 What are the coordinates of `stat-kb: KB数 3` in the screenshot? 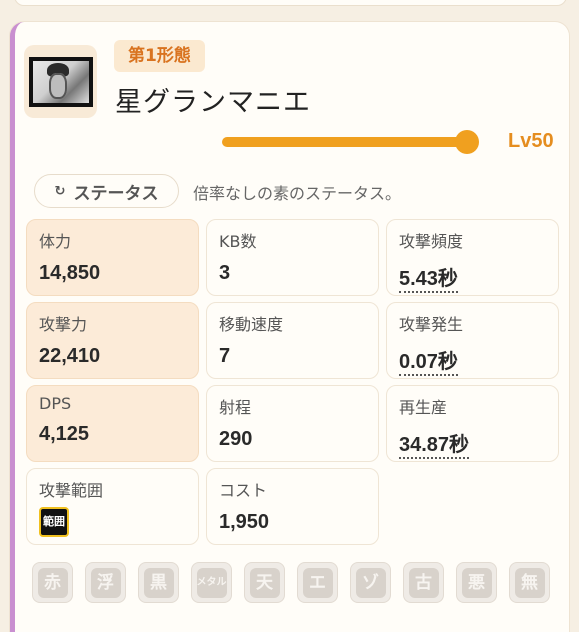 It's located at (292, 257).